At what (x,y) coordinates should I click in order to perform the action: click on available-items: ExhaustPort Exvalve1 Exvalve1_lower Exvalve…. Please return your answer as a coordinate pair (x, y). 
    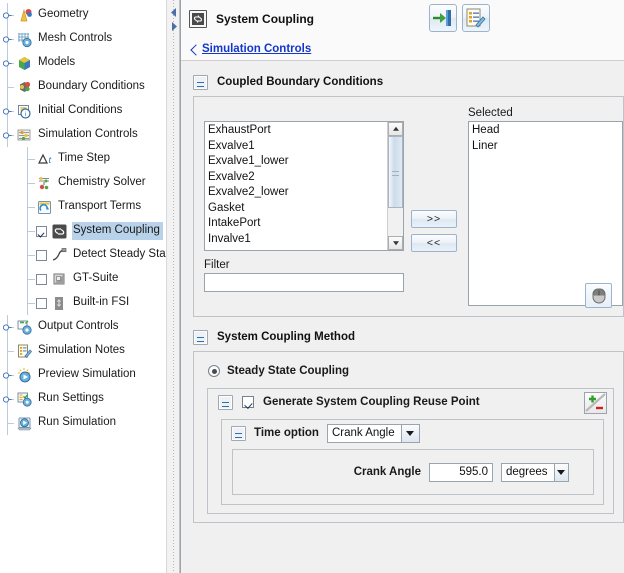
    Looking at the image, I should click on (296, 186).